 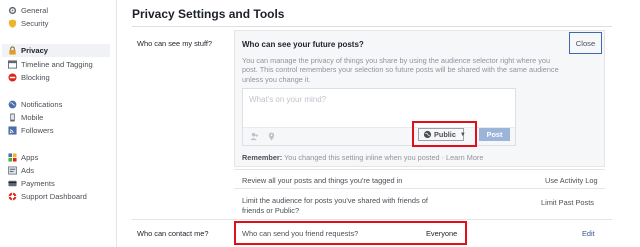 I want to click on sidebar-item-followers: Followers, so click(x=31, y=130).